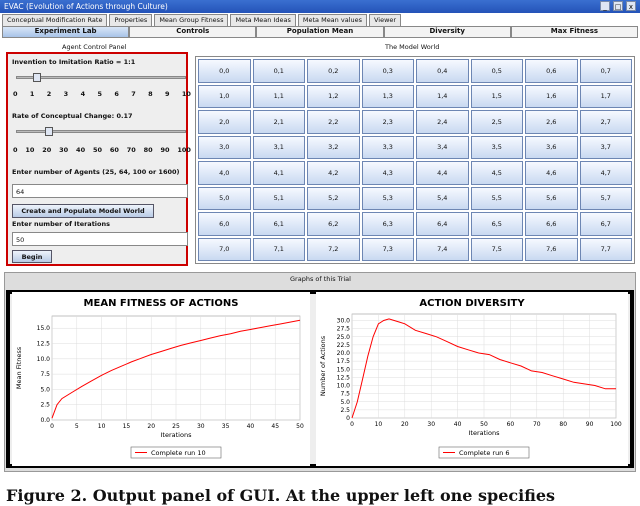 The height and width of the screenshot is (506, 640). Describe the element at coordinates (590, 424) in the screenshot. I see `x-tick-label: 90` at that location.